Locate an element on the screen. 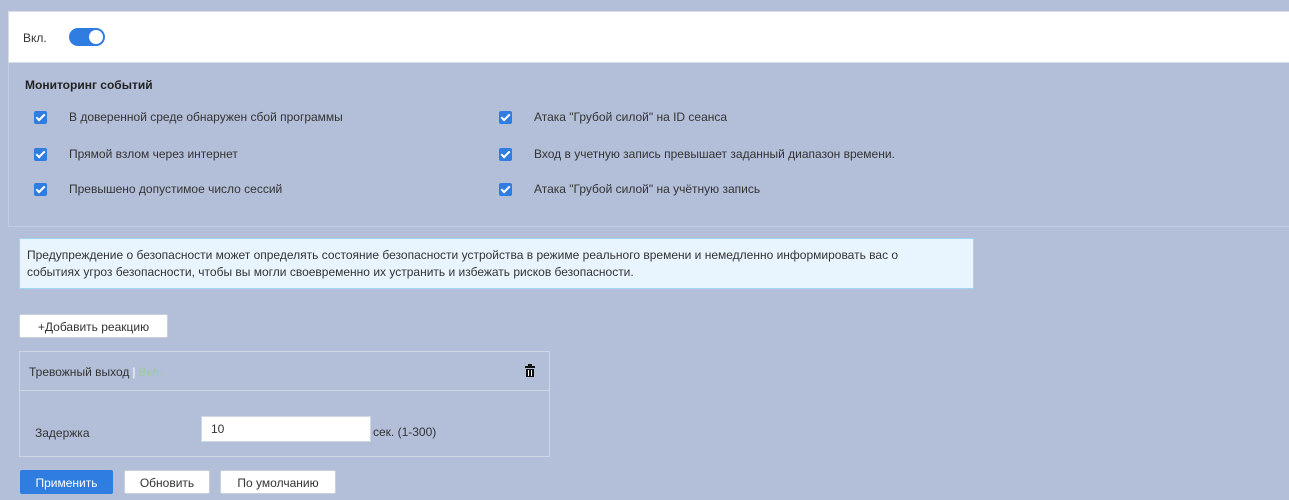 The height and width of the screenshot is (500, 1289). event-item: Прямой взлом через интернет is located at coordinates (136, 154).